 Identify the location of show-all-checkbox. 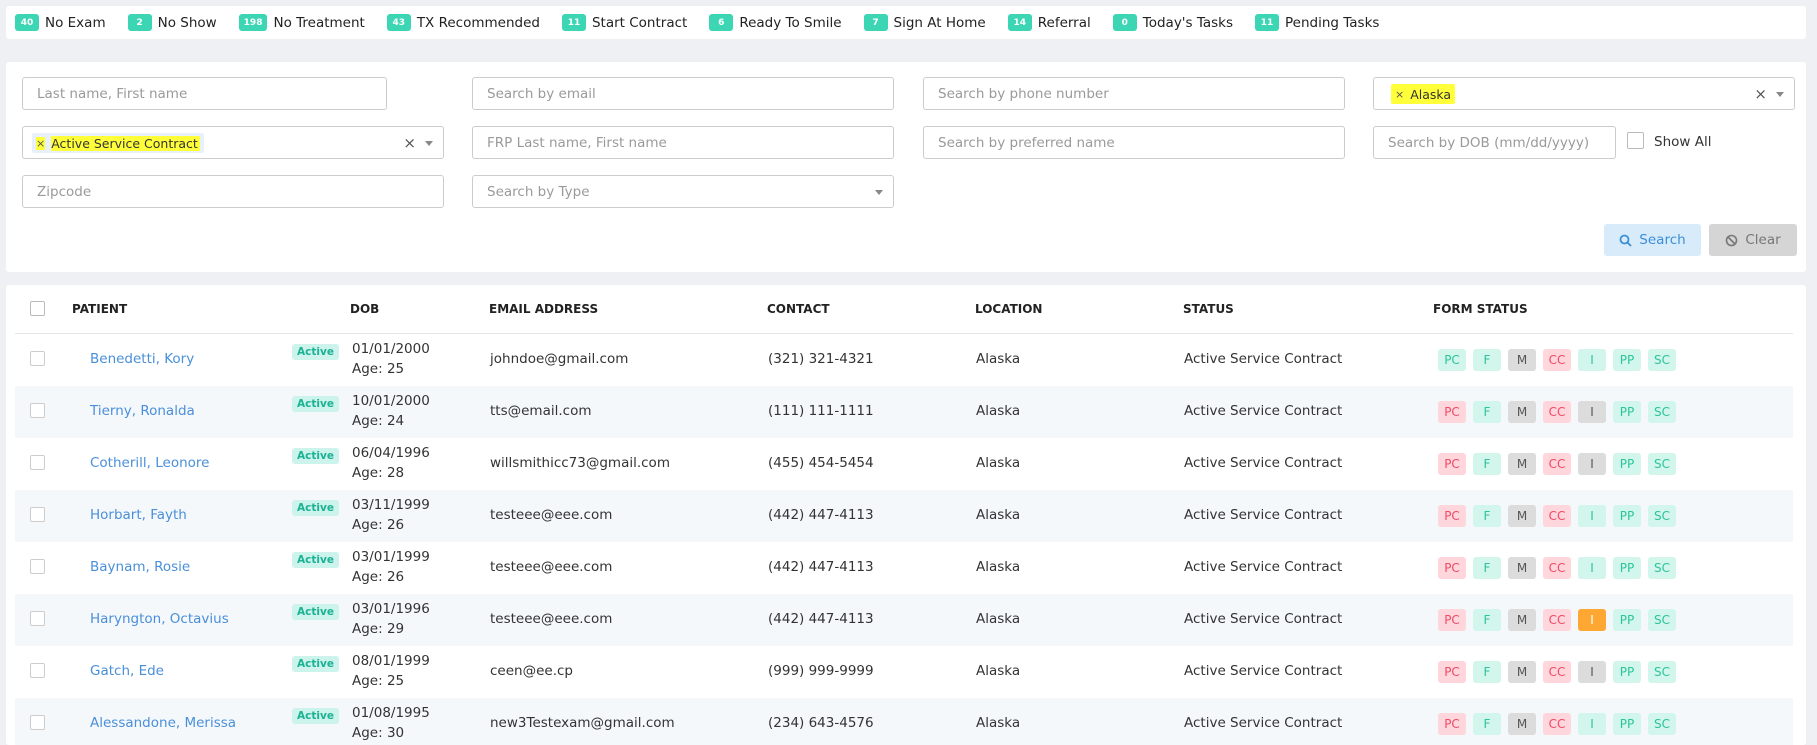
(1635, 140).